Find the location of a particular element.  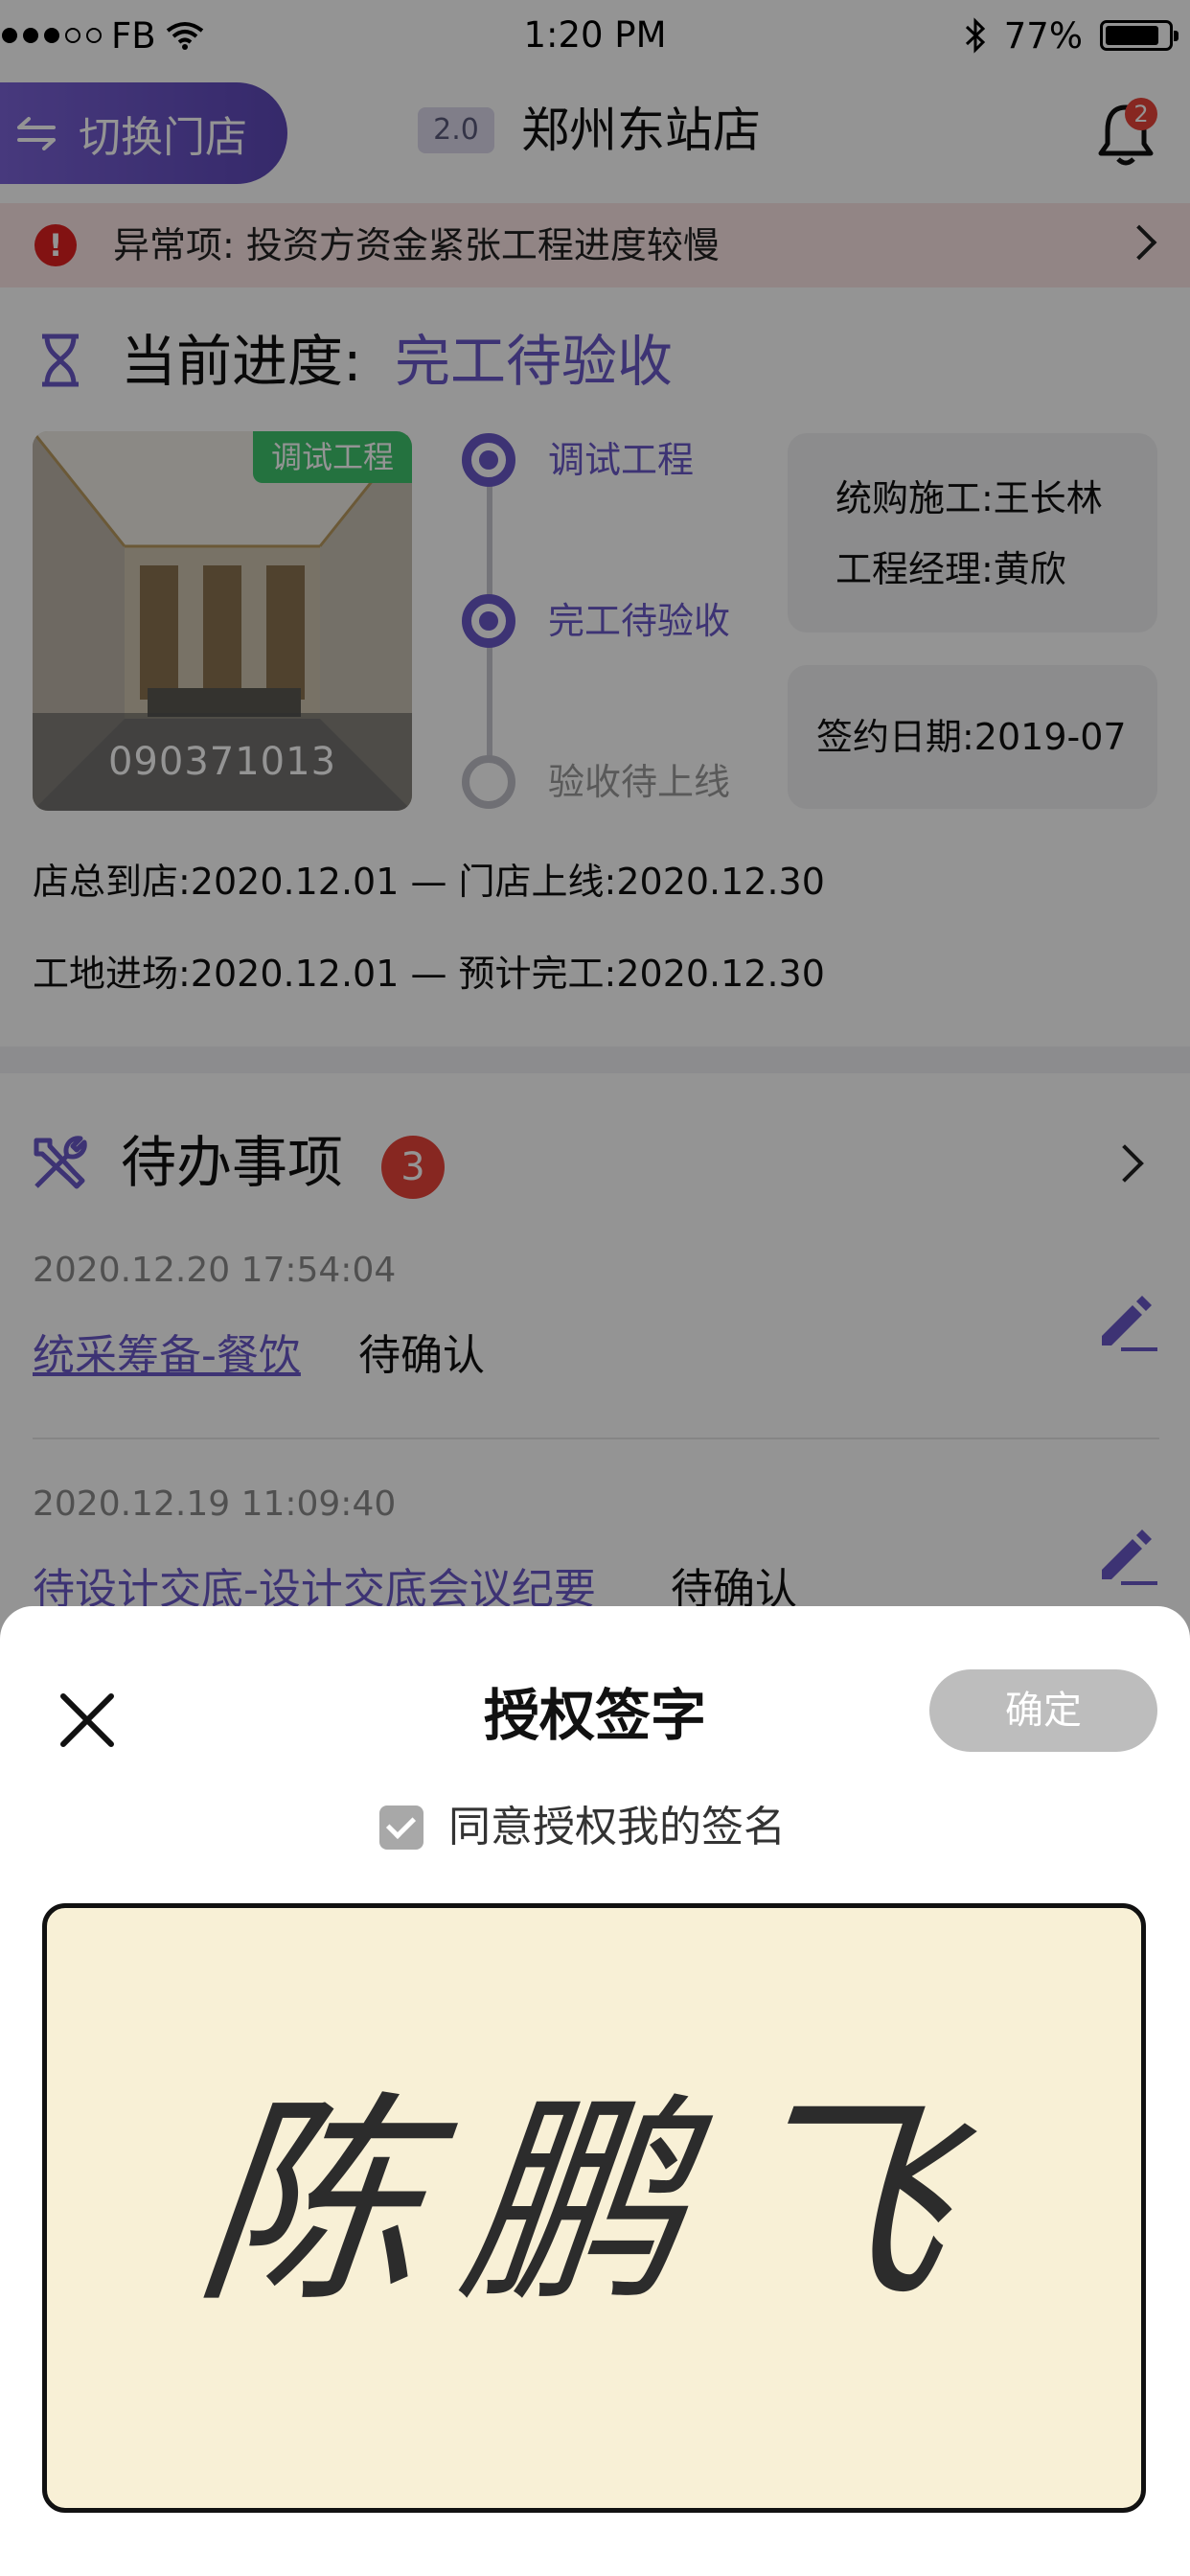

agree-label: 同意授权我的签名 is located at coordinates (617, 1828).